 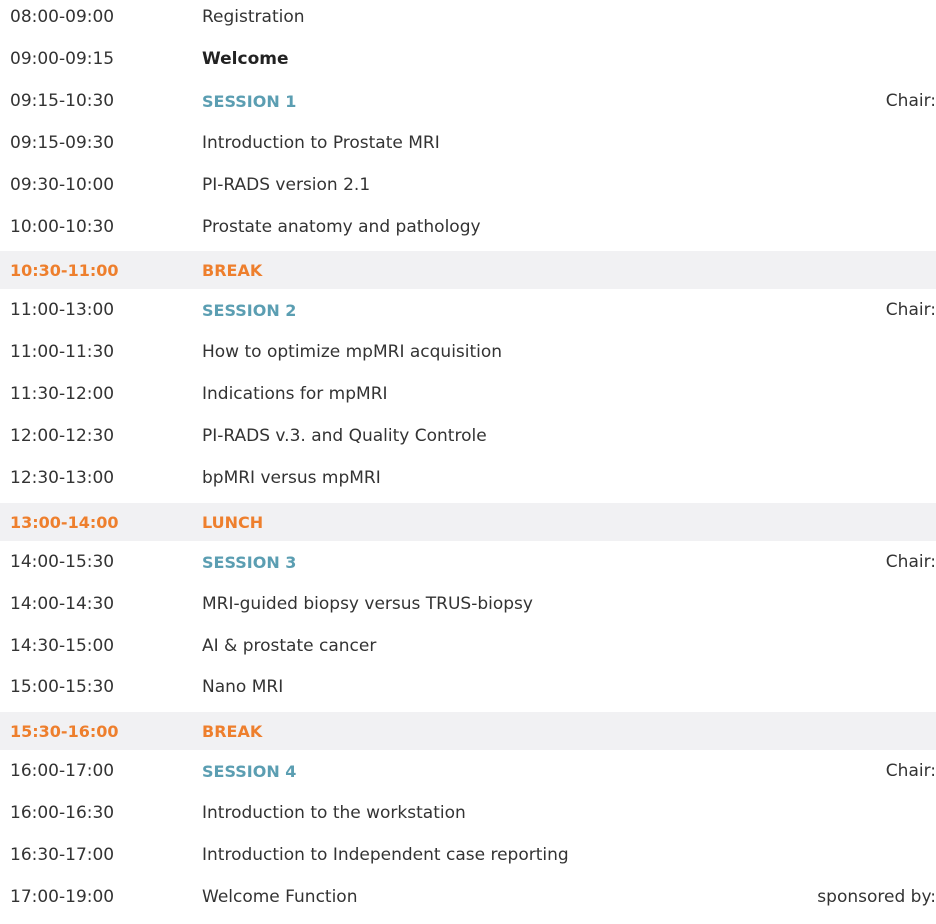 What do you see at coordinates (468, 310) in the screenshot?
I see `session-row: 11:00-13:00 SESSION 2 Chair:` at bounding box center [468, 310].